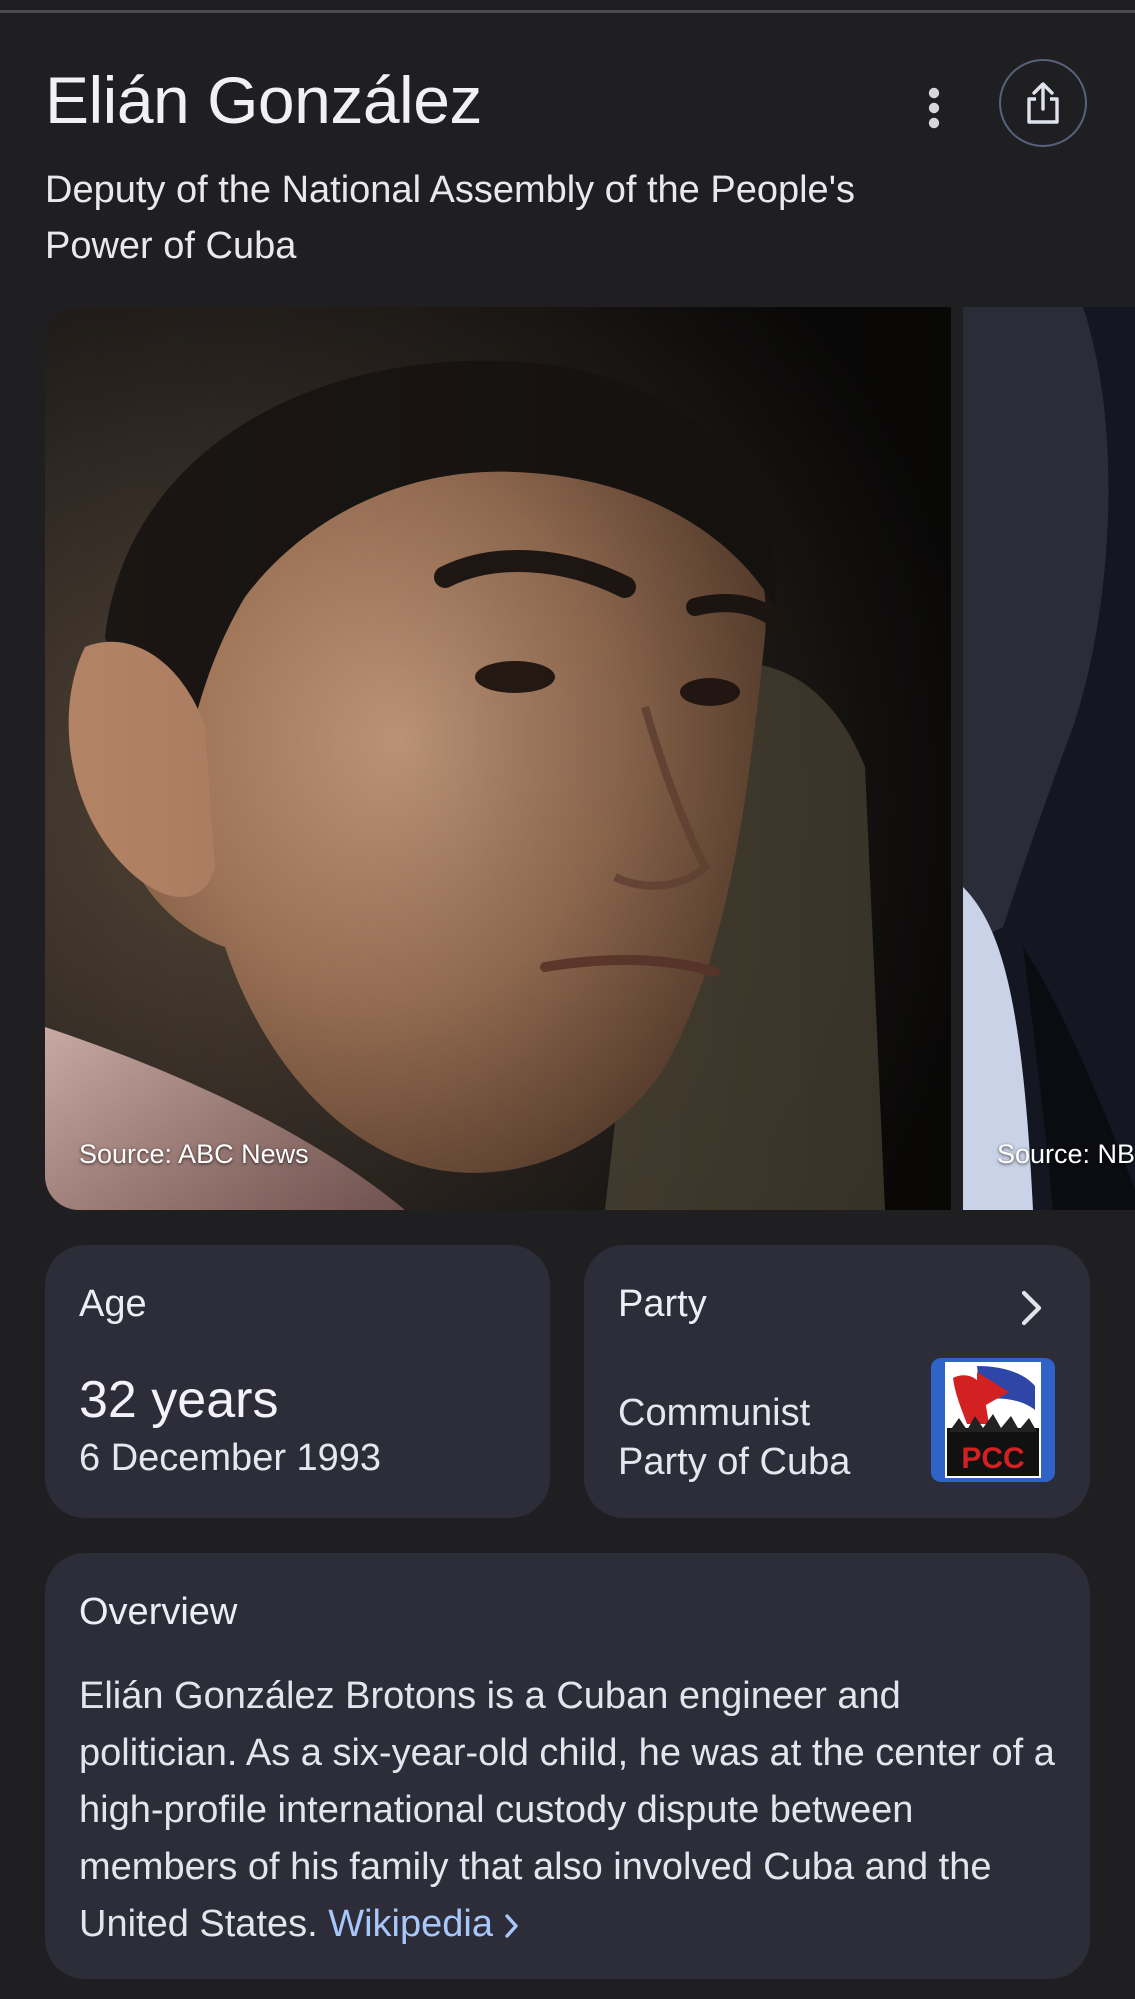 This screenshot has width=1135, height=1999. I want to click on second-image, so click(1049, 758).